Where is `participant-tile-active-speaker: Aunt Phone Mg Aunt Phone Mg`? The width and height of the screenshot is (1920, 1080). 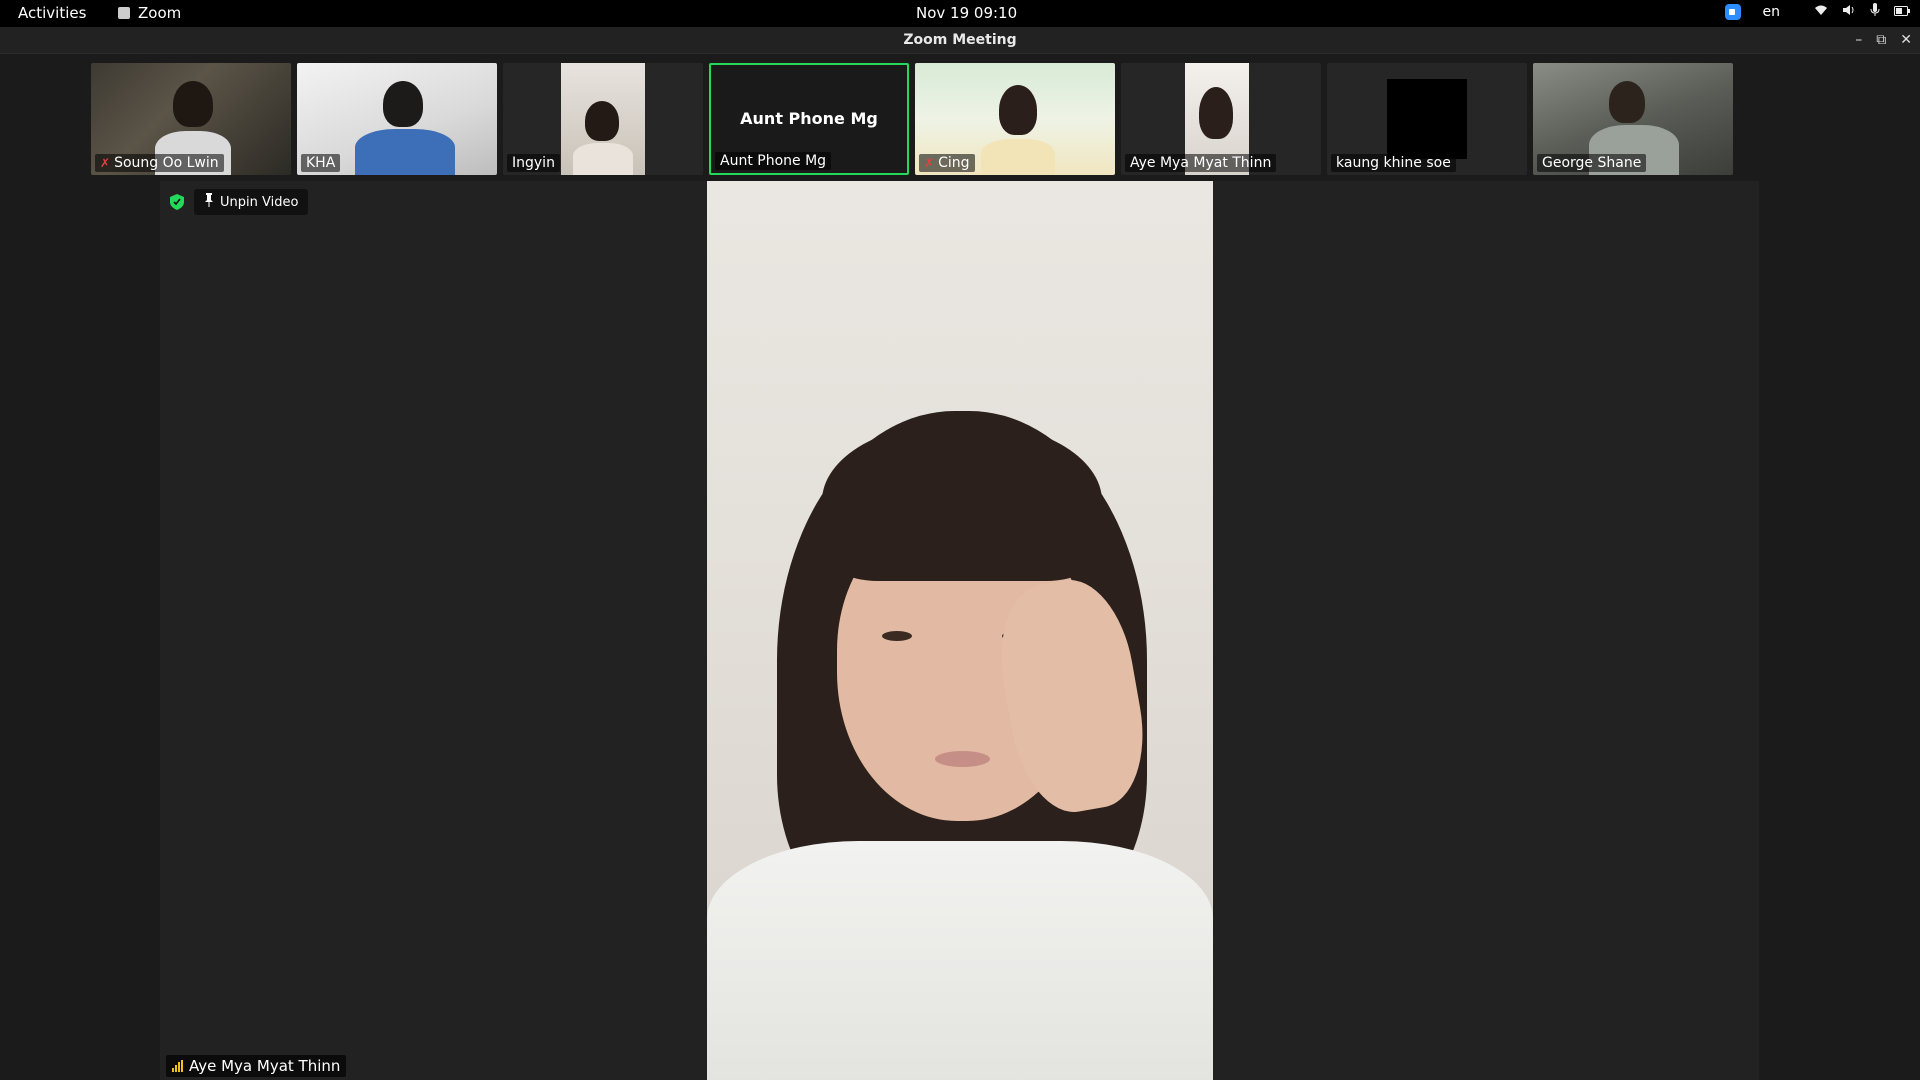 participant-tile-active-speaker: Aunt Phone Mg Aunt Phone Mg is located at coordinates (809, 119).